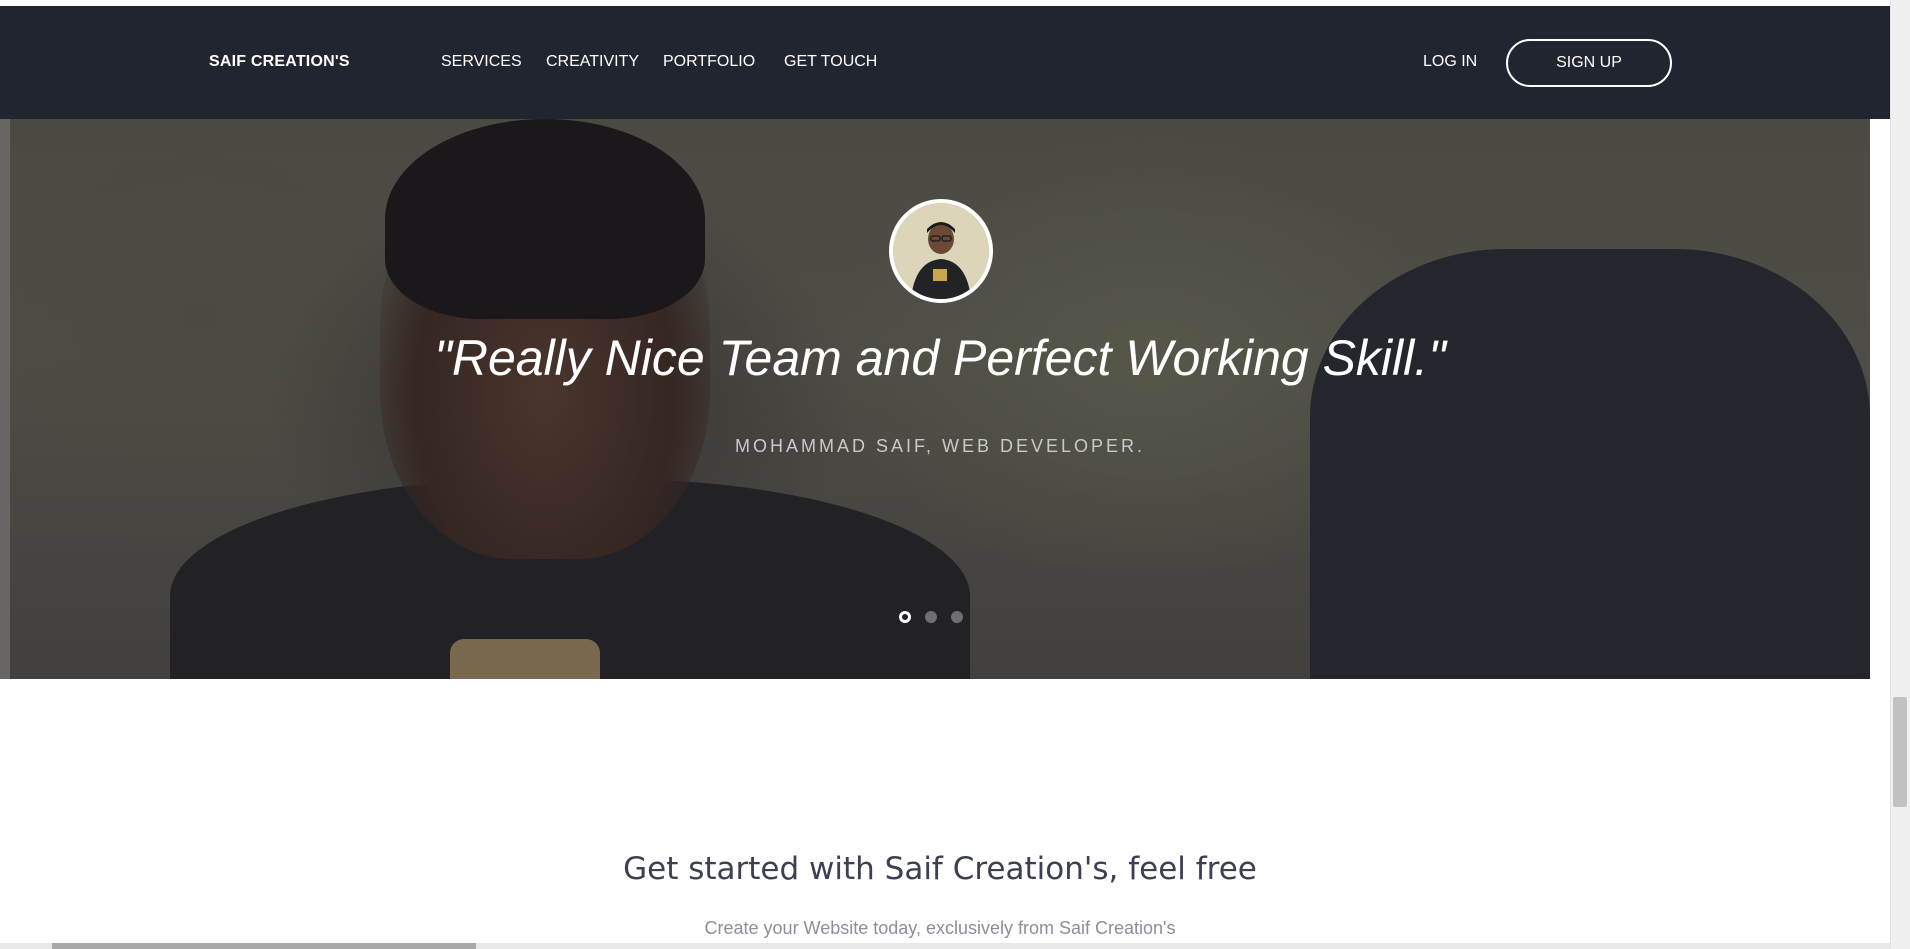 This screenshot has width=1910, height=949. Describe the element at coordinates (1589, 63) in the screenshot. I see `signup-button: SIGN UP` at that location.